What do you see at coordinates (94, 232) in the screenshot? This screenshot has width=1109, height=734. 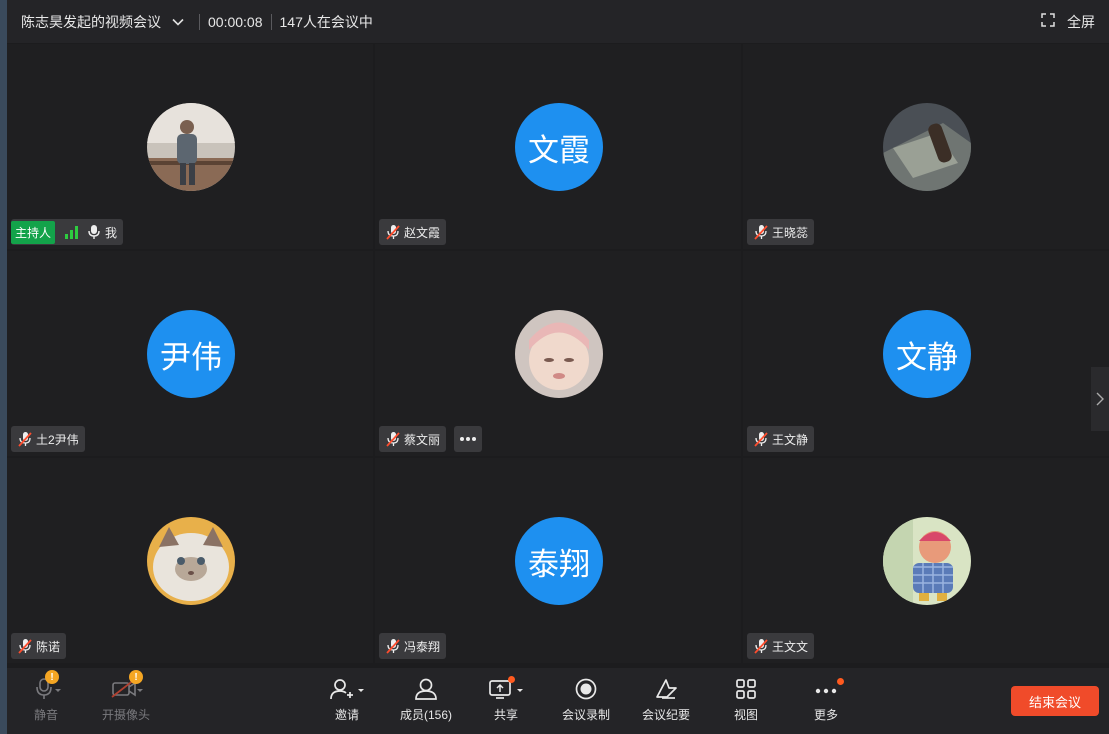 I see `microphone-icon` at bounding box center [94, 232].